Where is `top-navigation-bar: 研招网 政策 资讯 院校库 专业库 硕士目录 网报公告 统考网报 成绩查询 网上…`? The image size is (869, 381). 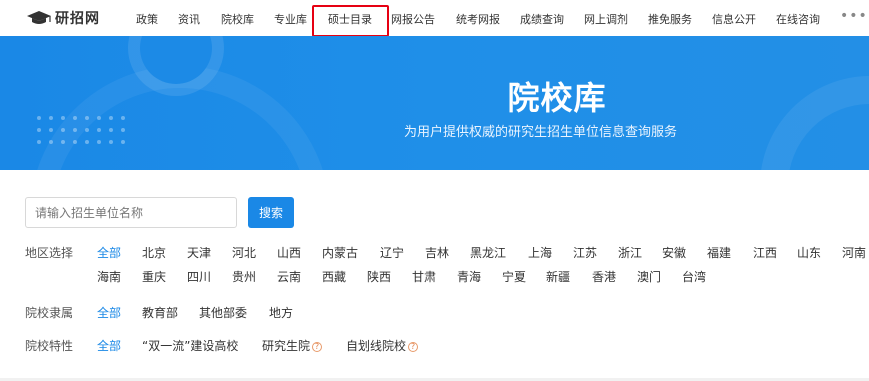
top-navigation-bar: 研招网 政策 资讯 院校库 专业库 硕士目录 网报公告 统考网报 成绩查询 网上… is located at coordinates (434, 18).